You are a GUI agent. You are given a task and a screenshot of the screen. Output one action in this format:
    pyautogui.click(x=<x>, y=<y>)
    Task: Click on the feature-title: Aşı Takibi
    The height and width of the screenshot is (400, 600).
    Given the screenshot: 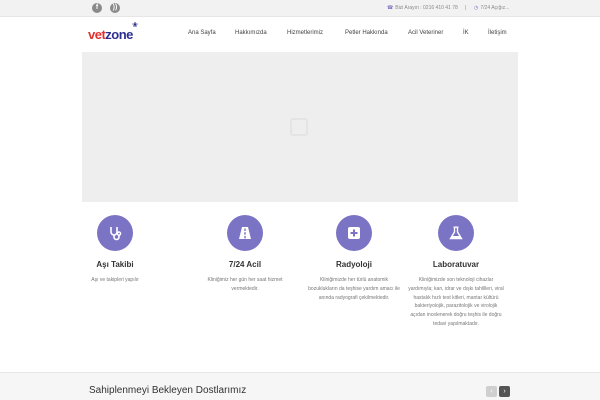 What is the action you would take?
    pyautogui.click(x=115, y=264)
    